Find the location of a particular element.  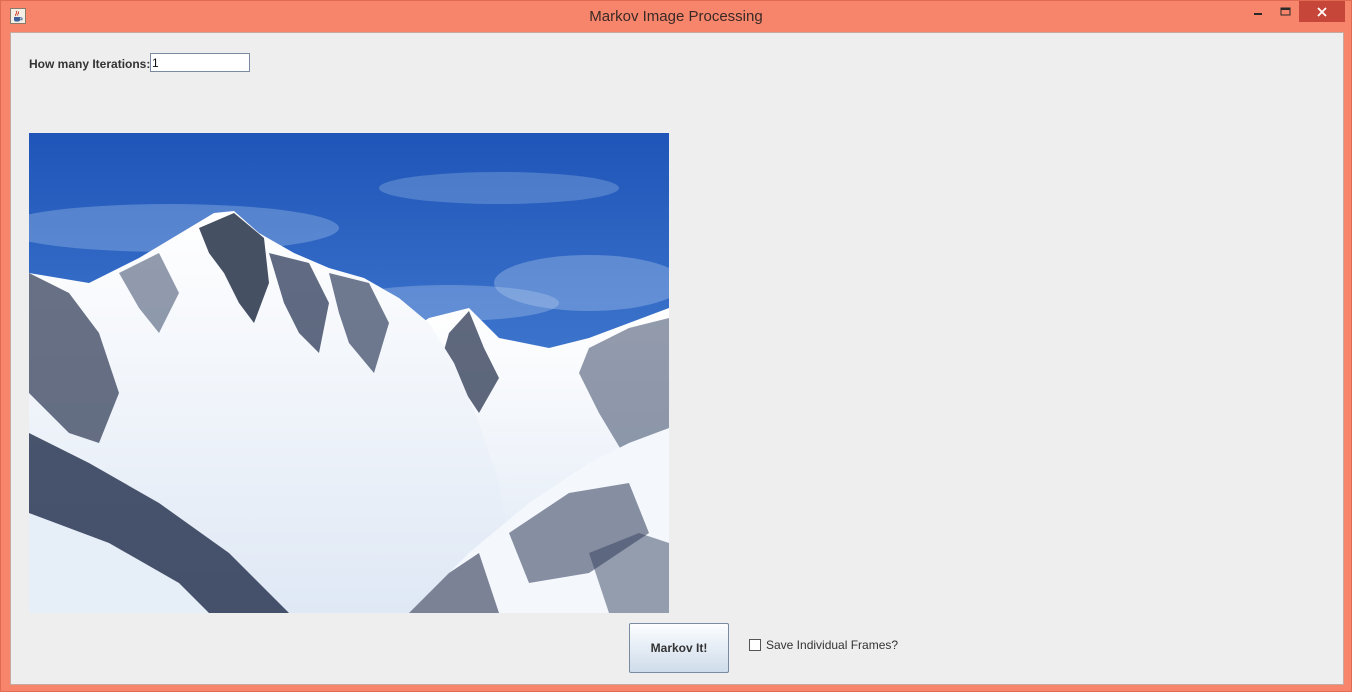

minimize-icon is located at coordinates (1258, 13).